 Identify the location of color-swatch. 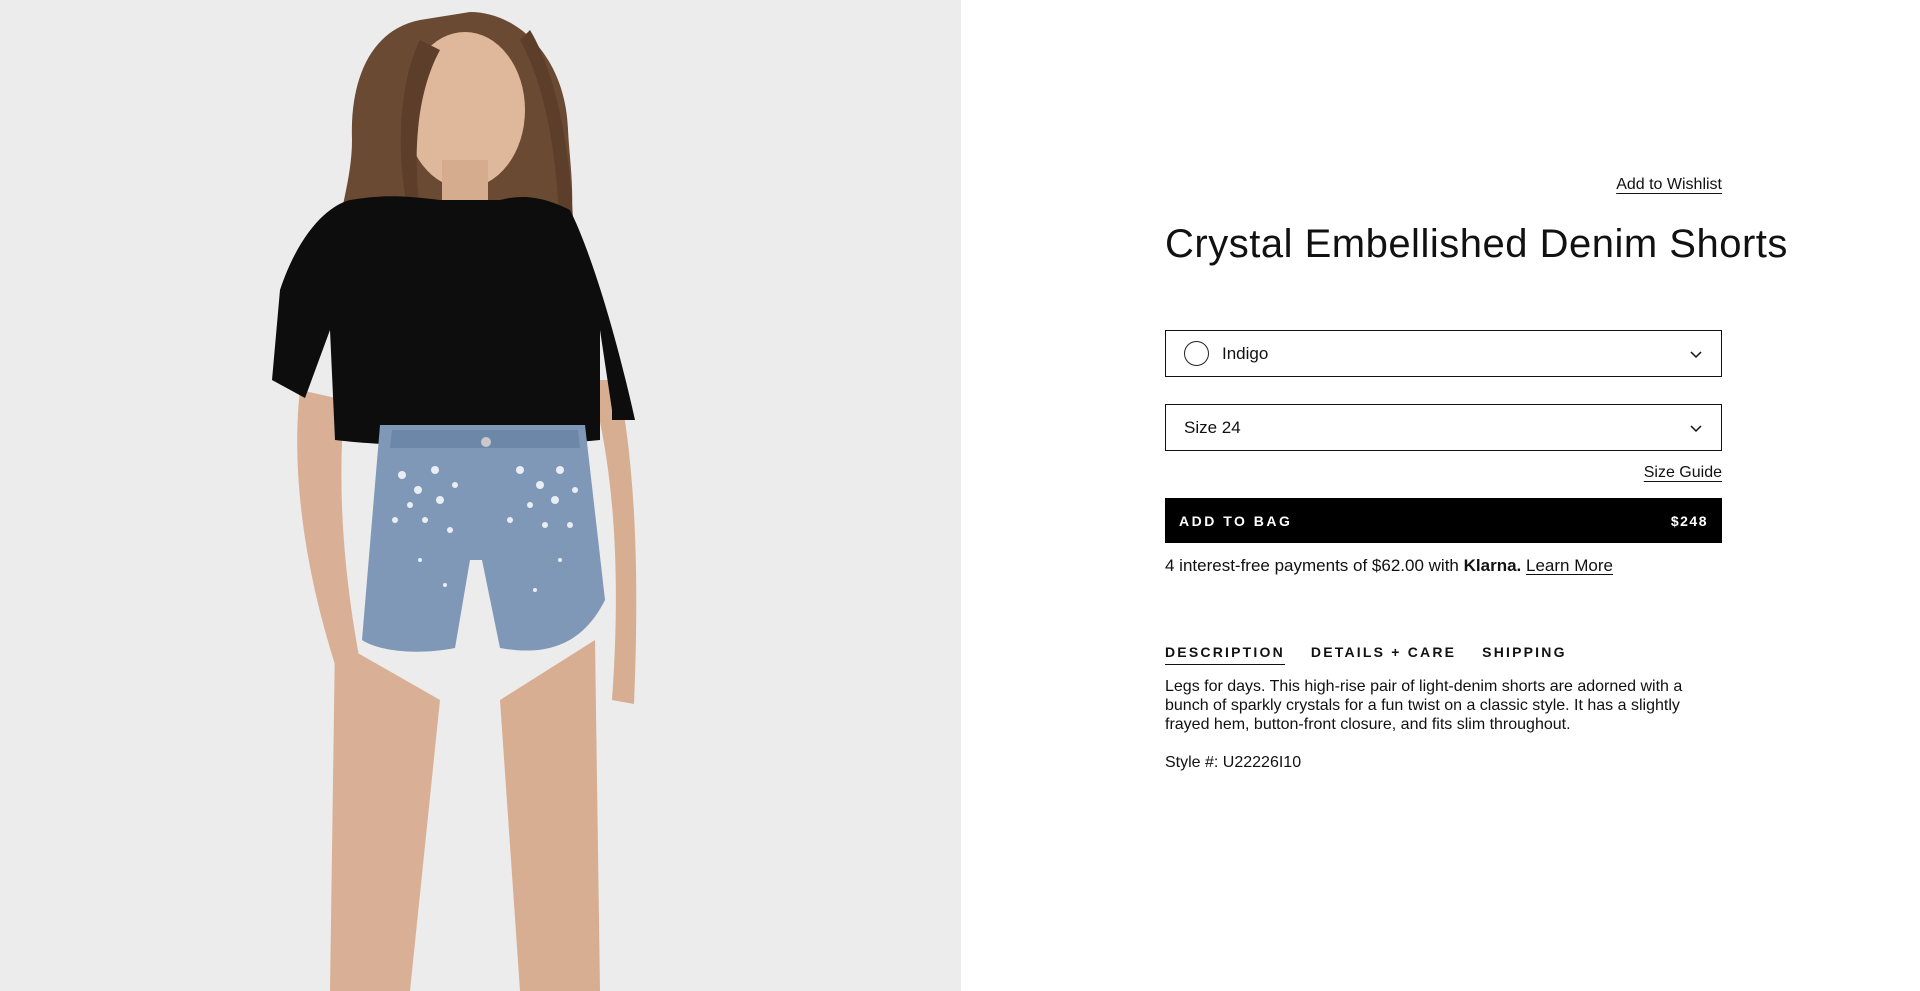
(1196, 353).